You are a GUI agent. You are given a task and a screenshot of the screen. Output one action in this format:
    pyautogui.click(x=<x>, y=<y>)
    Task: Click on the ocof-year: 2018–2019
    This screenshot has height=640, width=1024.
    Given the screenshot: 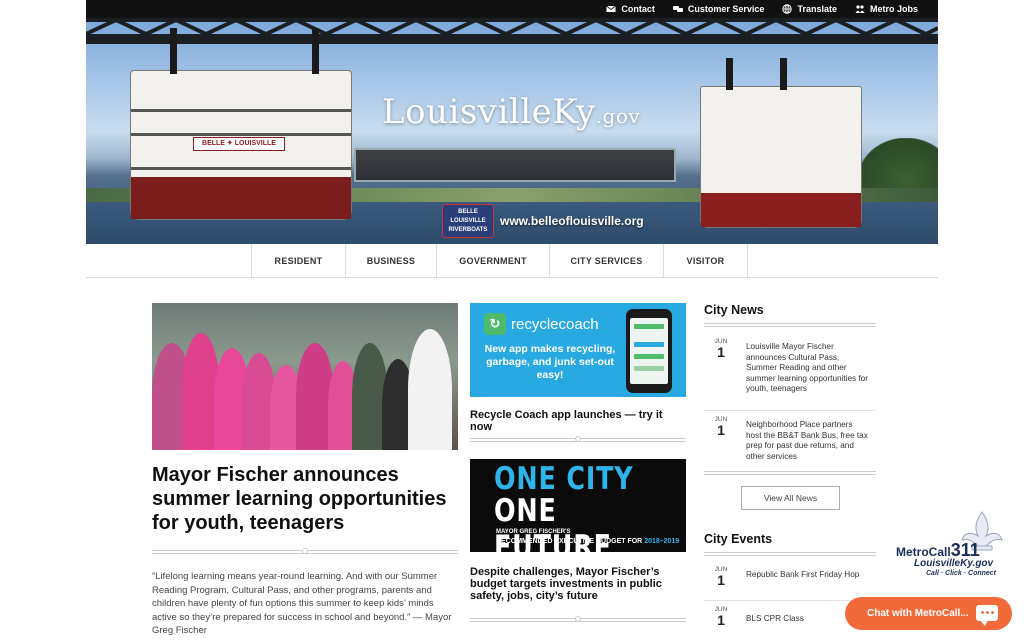 What is the action you would take?
    pyautogui.click(x=662, y=541)
    